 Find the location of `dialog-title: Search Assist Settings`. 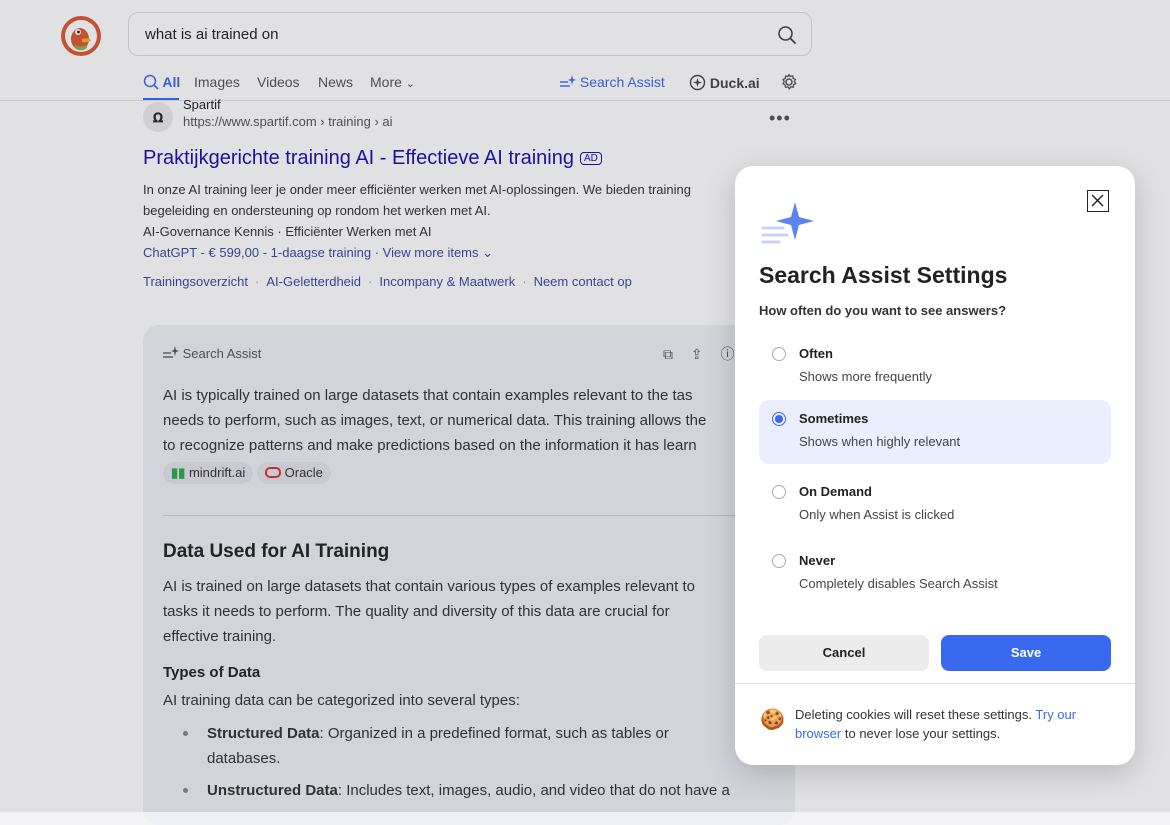

dialog-title: Search Assist Settings is located at coordinates (883, 275).